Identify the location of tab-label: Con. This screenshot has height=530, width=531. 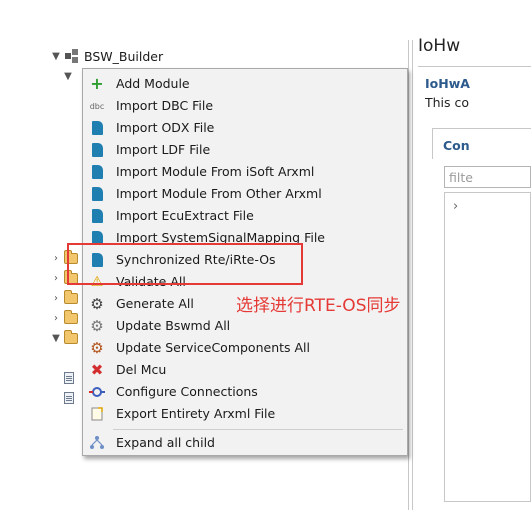
(456, 145).